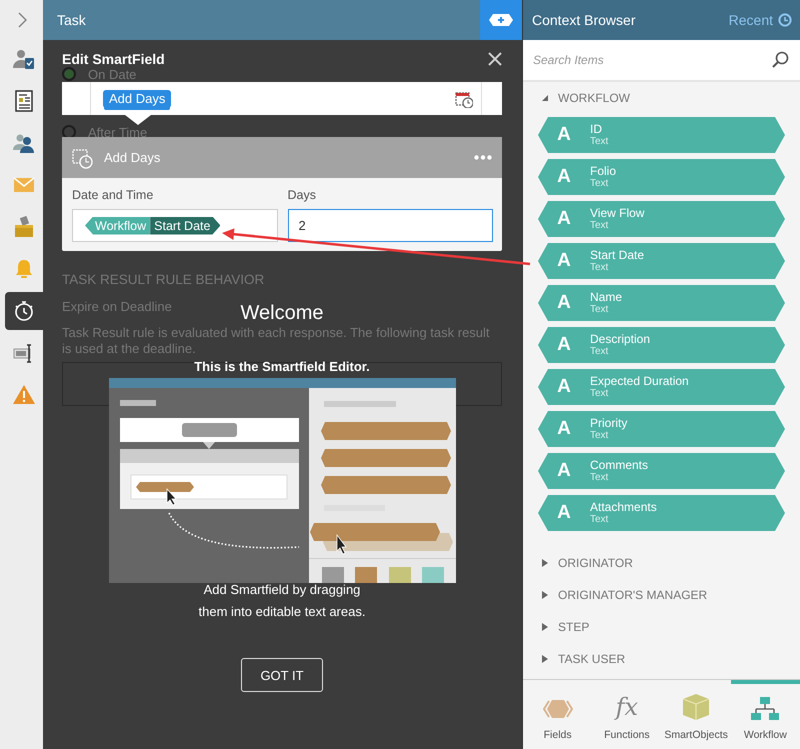 This screenshot has height=749, width=800. What do you see at coordinates (282, 675) in the screenshot?
I see `got-it-button: GOT IT` at bounding box center [282, 675].